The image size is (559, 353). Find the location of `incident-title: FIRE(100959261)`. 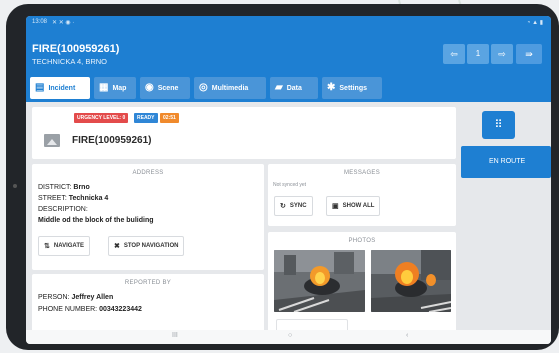

incident-title: FIRE(100959261) is located at coordinates (112, 140).